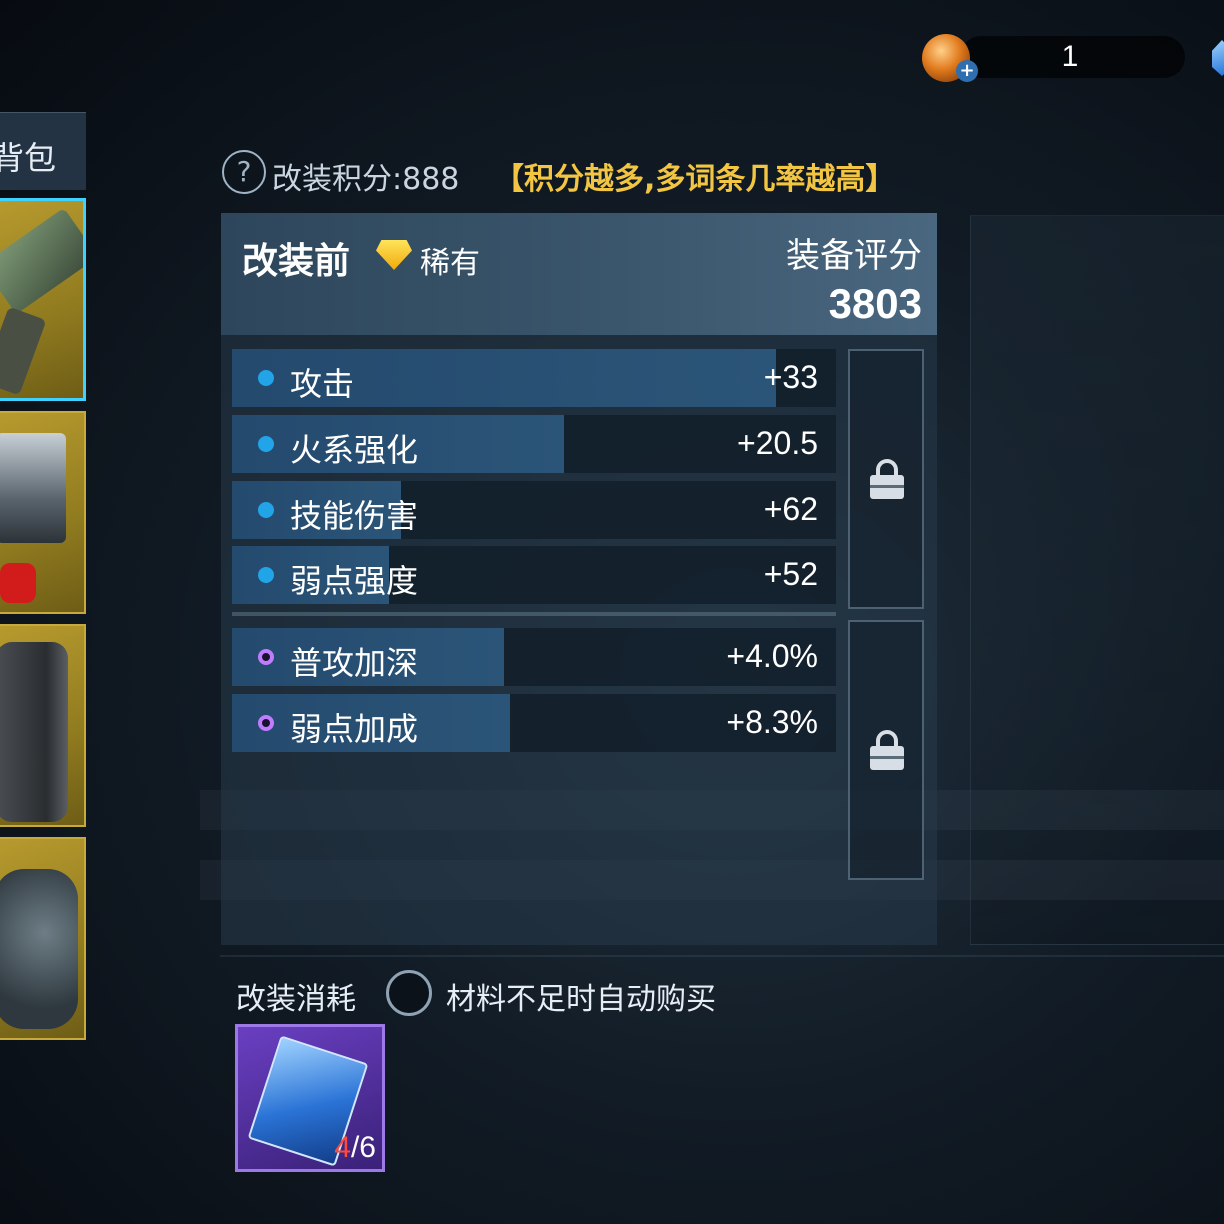  What do you see at coordinates (450, 263) in the screenshot?
I see `rarity-label: 稀有` at bounding box center [450, 263].